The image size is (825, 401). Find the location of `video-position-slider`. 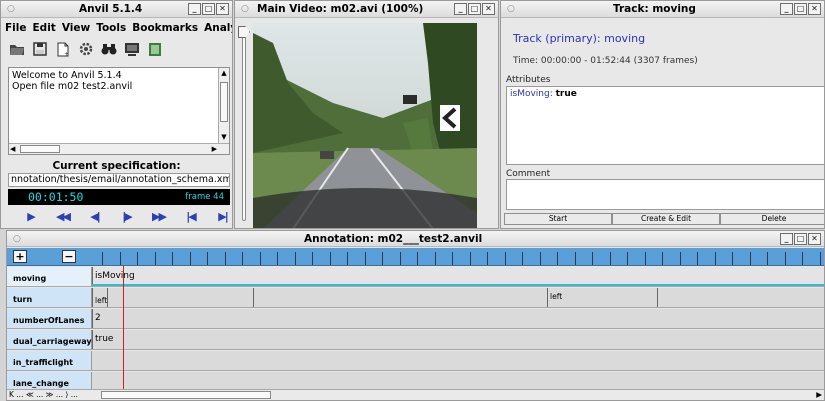

video-position-slider is located at coordinates (244, 123).